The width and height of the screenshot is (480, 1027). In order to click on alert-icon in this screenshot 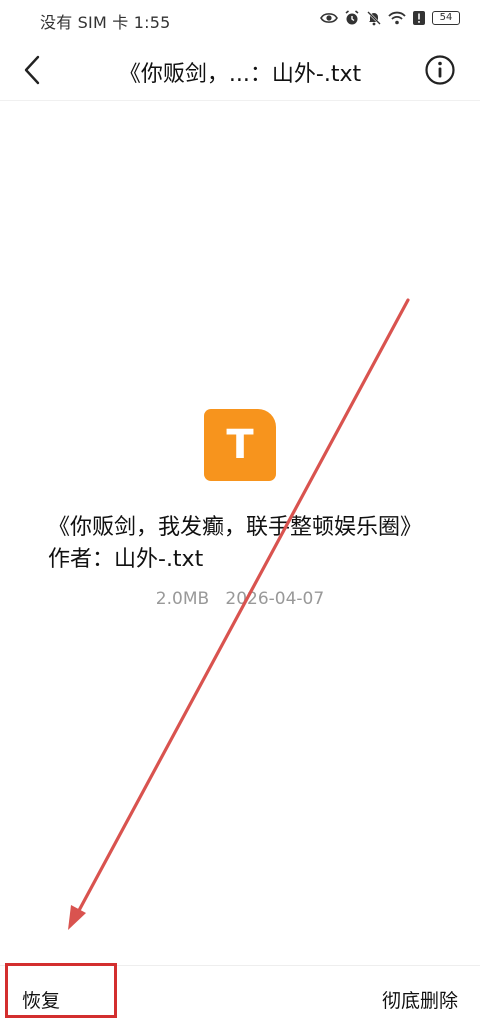, I will do `click(419, 18)`.